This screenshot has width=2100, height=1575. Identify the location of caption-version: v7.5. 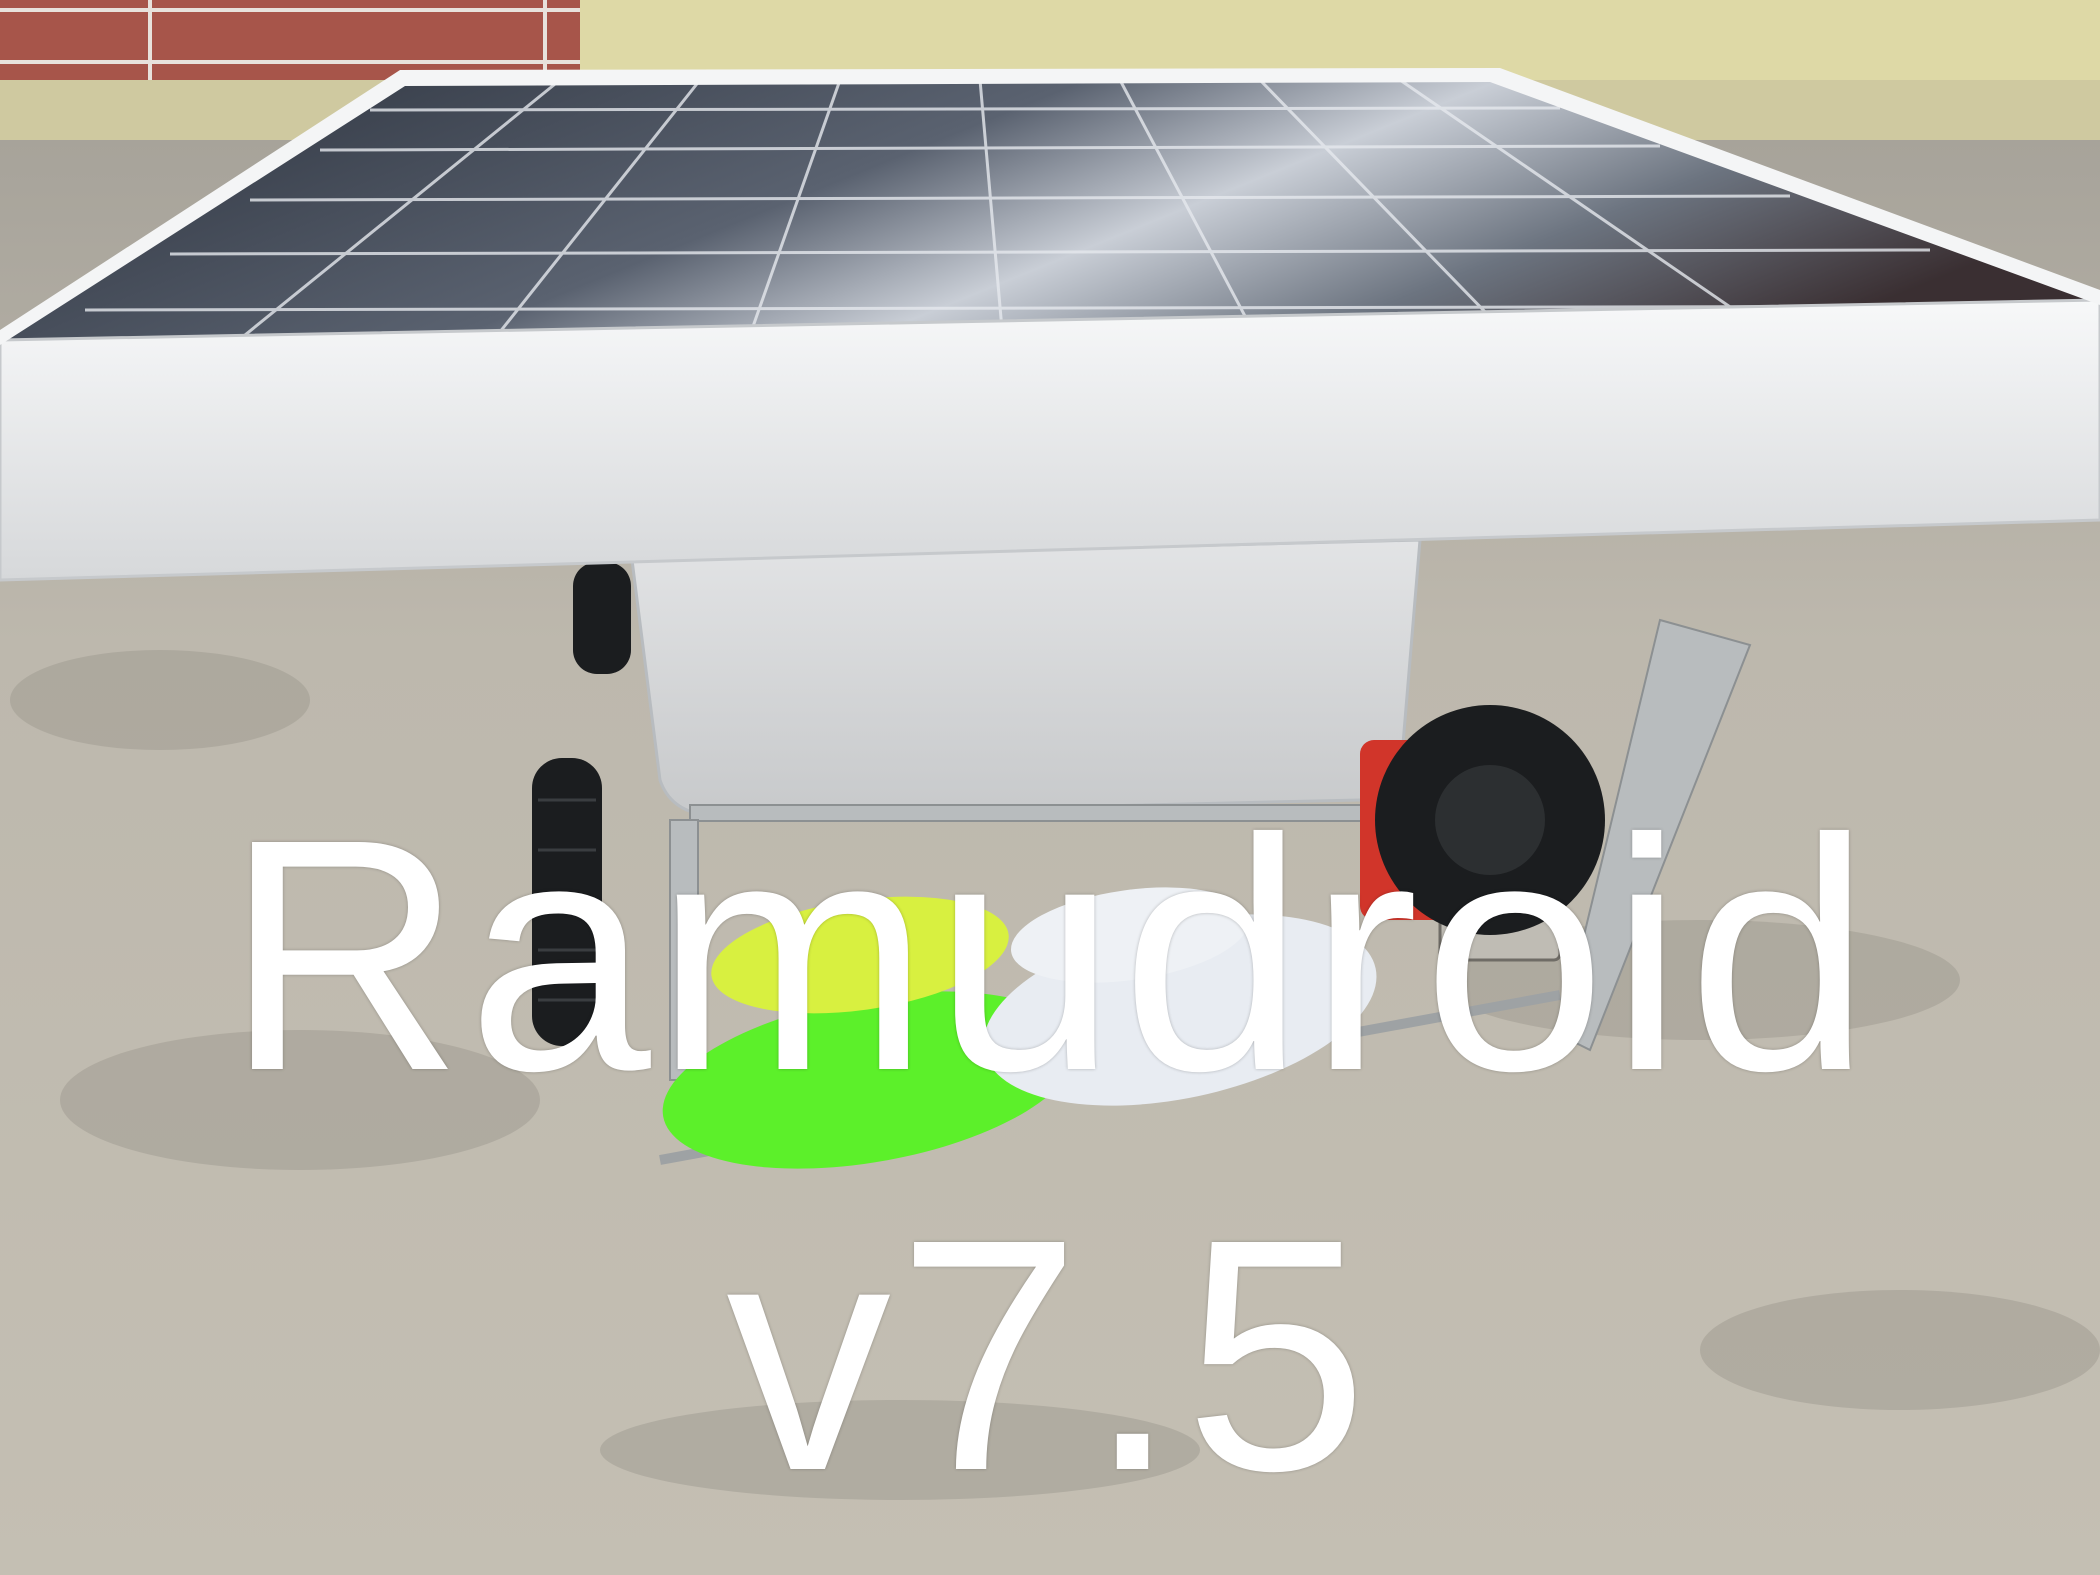
(1050, 1354).